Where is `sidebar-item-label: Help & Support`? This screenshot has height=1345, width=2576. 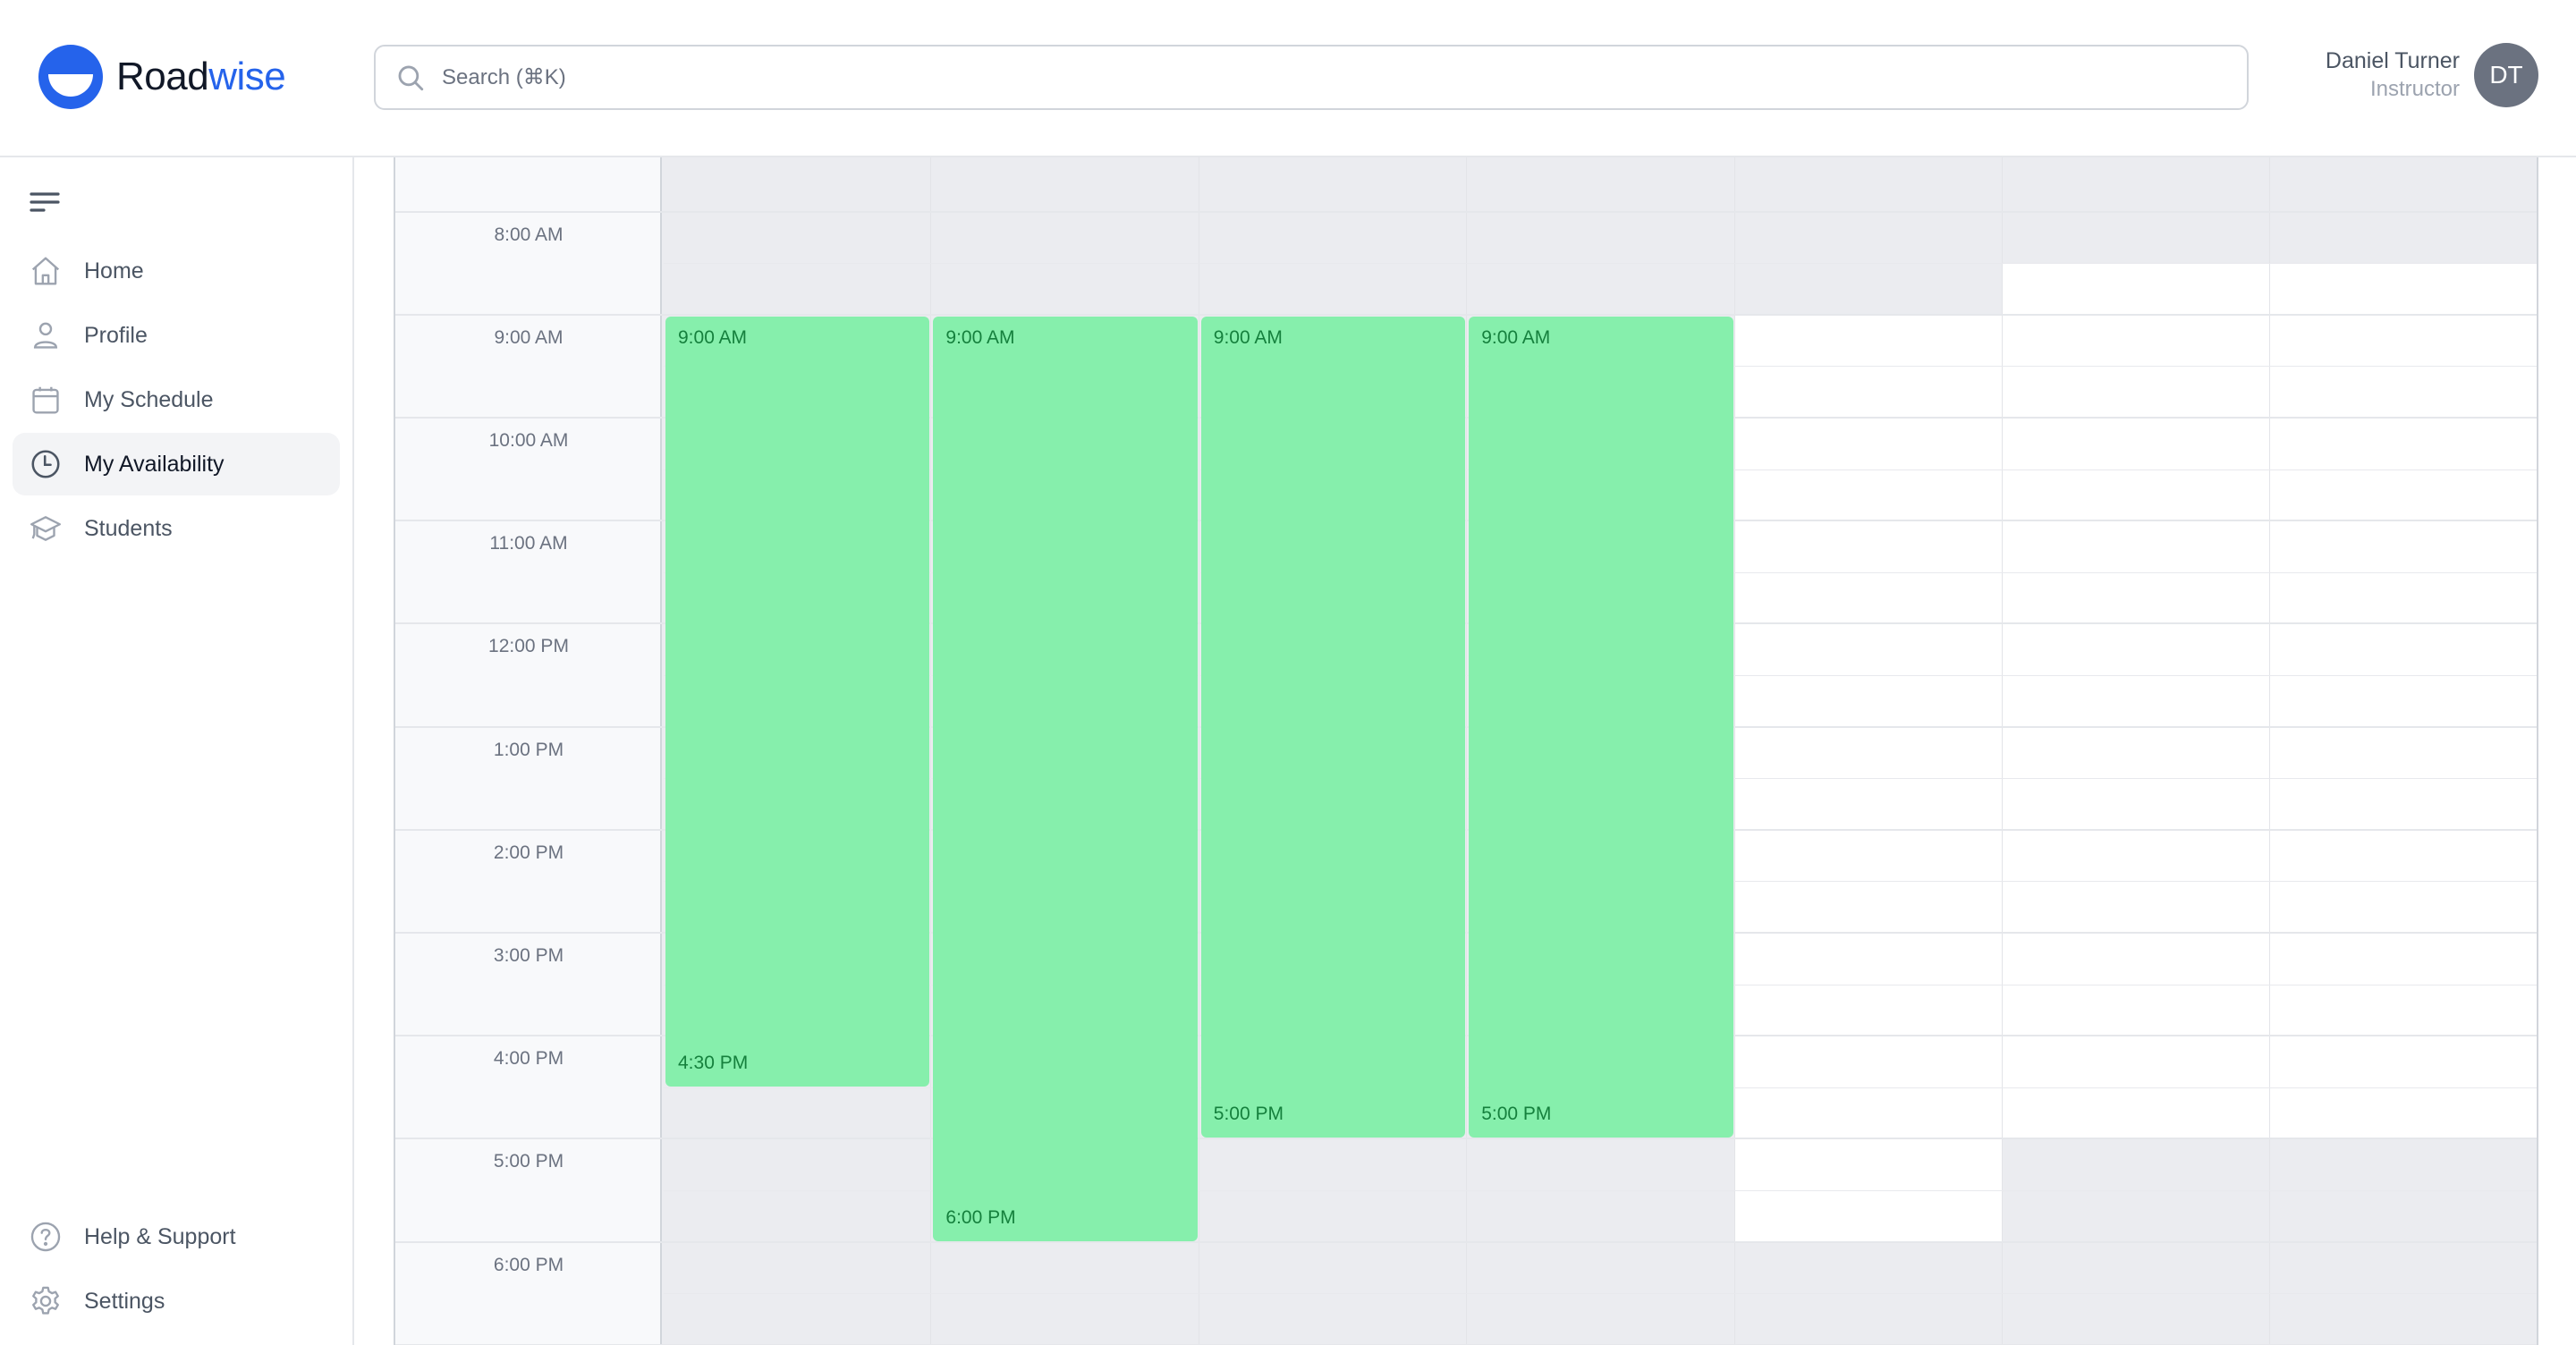 sidebar-item-label: Help & Support is located at coordinates (160, 1236).